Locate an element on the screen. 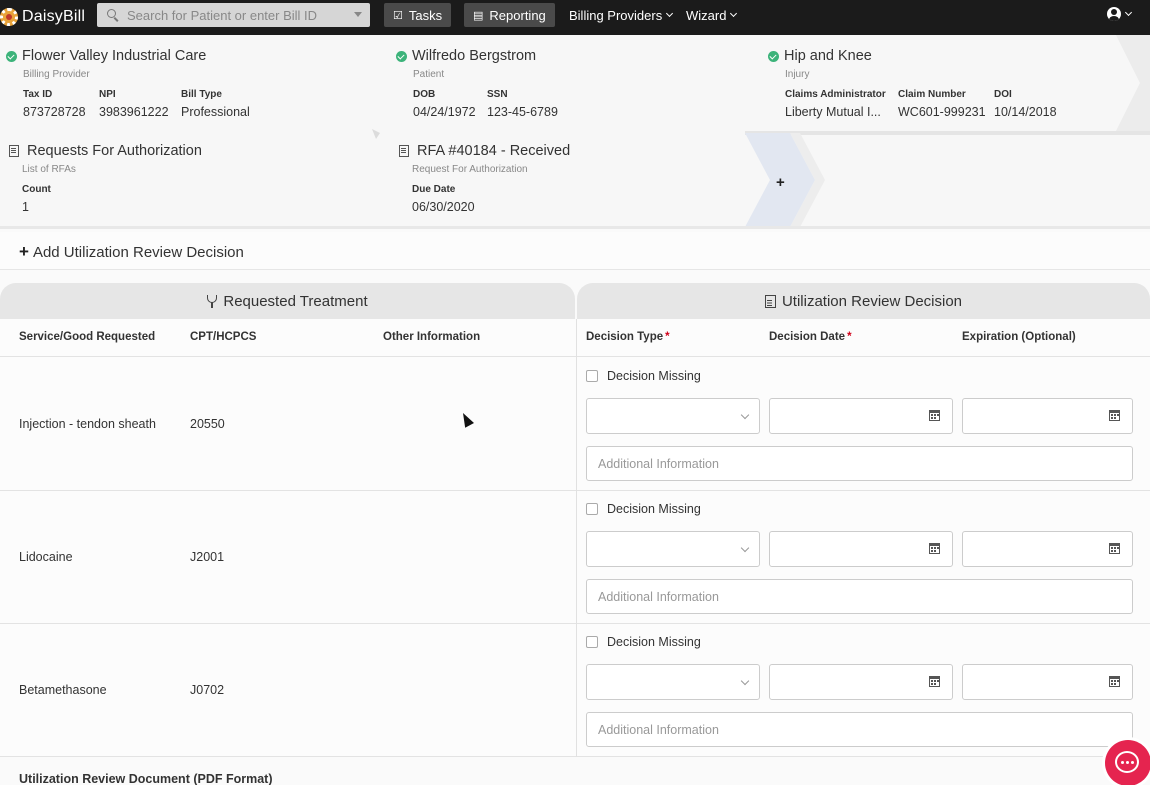 The height and width of the screenshot is (785, 1150). decision-type-label: Decision Type is located at coordinates (625, 337).